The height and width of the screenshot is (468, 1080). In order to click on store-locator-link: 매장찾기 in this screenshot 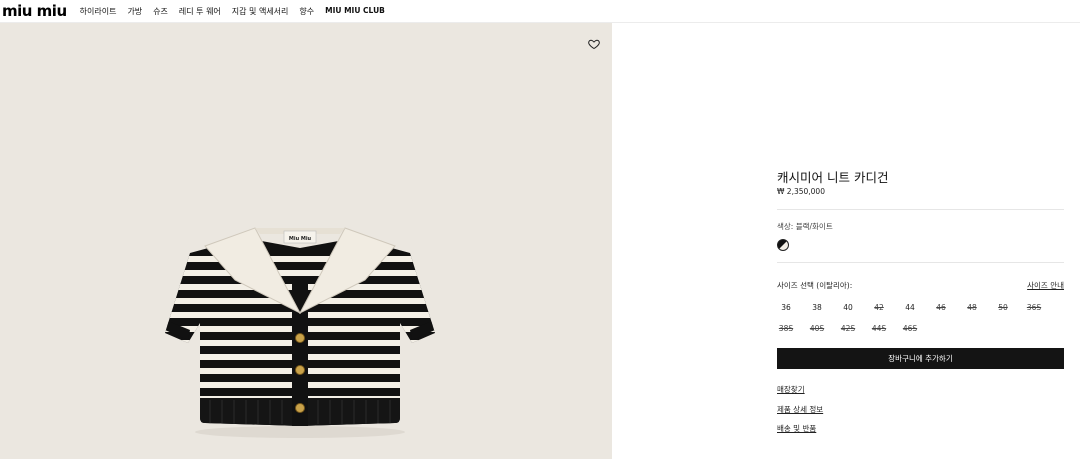, I will do `click(791, 389)`.